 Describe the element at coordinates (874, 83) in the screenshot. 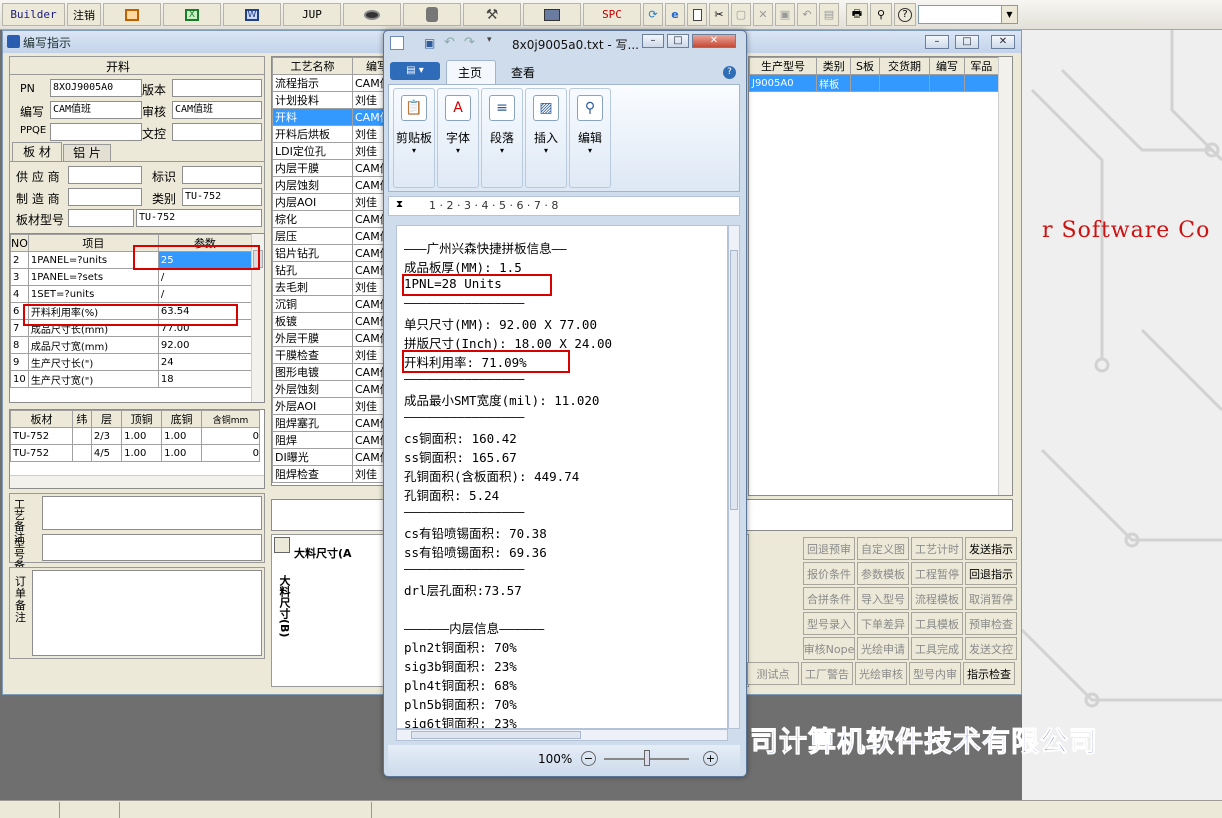

I see `table-row-selected: J9005A0 样板` at that location.